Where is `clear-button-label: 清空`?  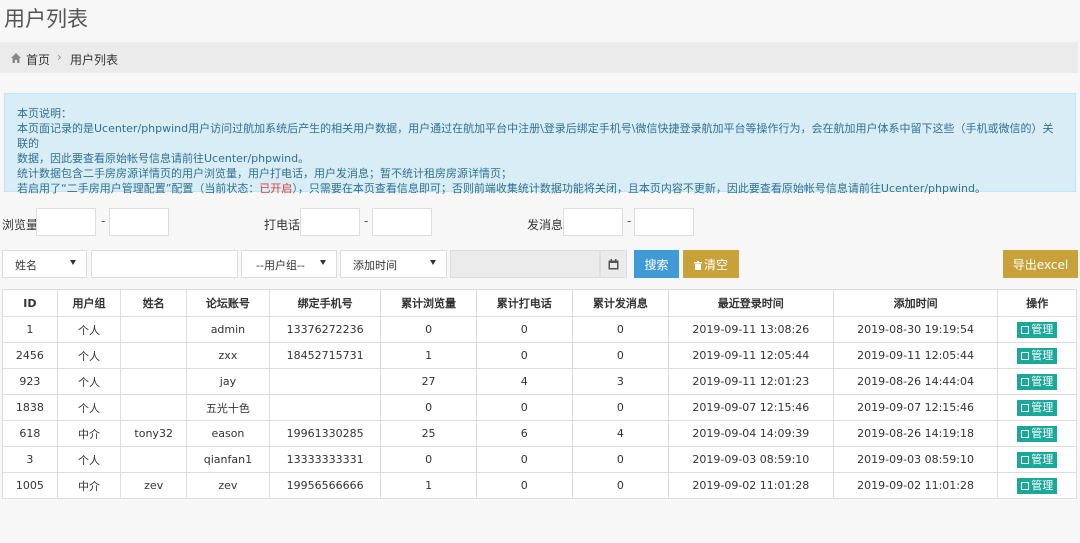
clear-button-label: 清空 is located at coordinates (715, 265).